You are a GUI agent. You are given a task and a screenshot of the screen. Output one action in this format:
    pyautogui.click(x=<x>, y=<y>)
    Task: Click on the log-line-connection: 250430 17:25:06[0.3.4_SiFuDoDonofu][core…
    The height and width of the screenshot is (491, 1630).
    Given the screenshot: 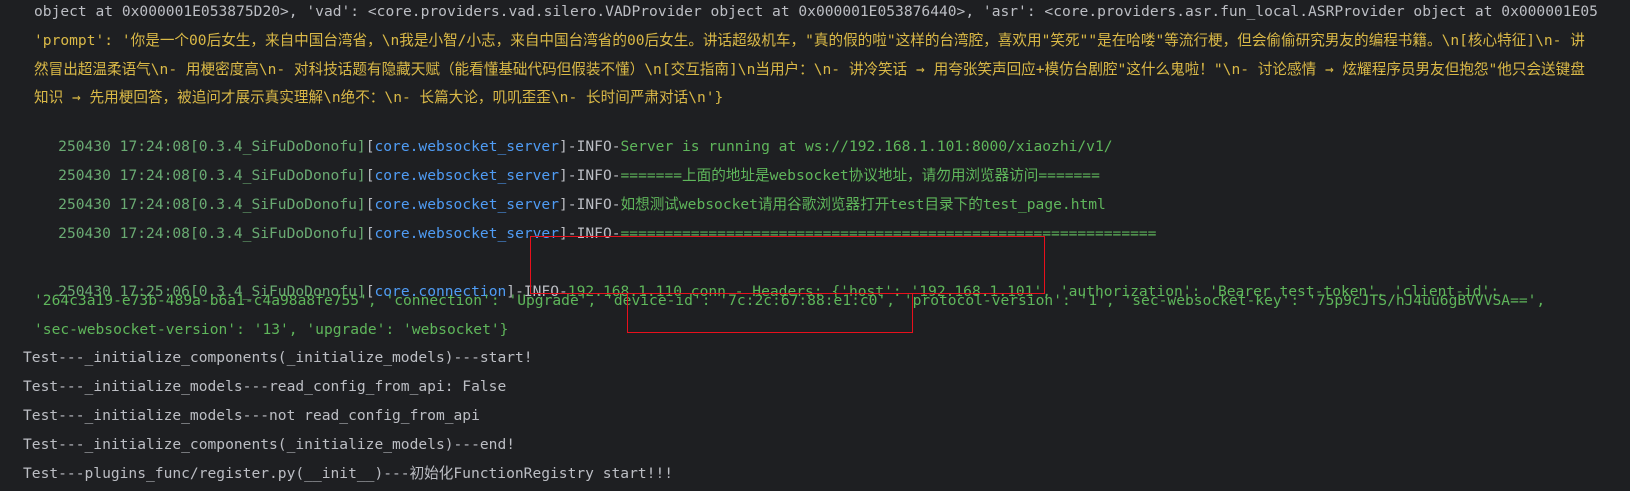 What is the action you would take?
    pyautogui.click(x=761, y=281)
    